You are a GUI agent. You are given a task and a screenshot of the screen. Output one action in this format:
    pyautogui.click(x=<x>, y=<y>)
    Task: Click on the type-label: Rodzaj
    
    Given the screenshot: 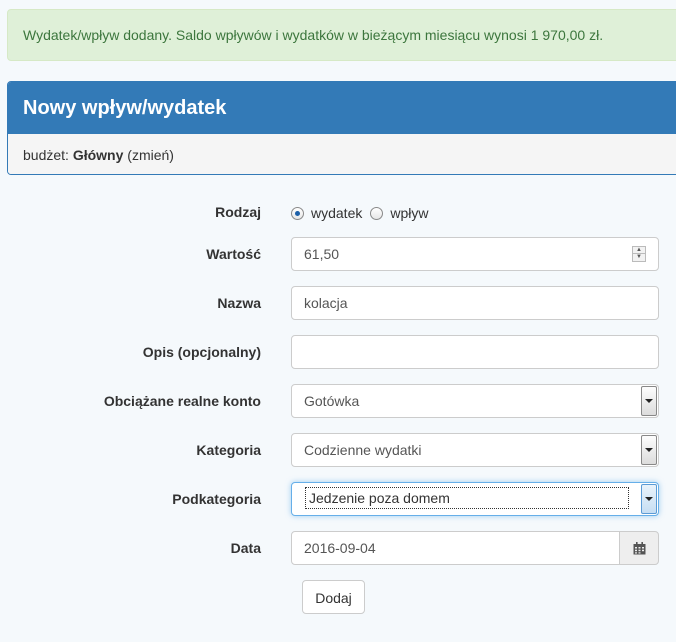 What is the action you would take?
    pyautogui.click(x=238, y=212)
    